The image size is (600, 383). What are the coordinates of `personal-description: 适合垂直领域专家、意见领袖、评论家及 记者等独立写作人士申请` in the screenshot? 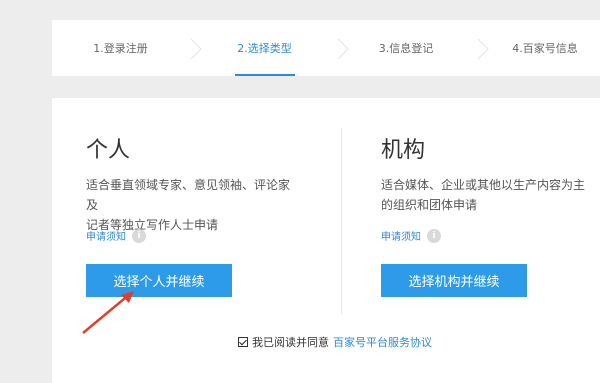 It's located at (191, 205).